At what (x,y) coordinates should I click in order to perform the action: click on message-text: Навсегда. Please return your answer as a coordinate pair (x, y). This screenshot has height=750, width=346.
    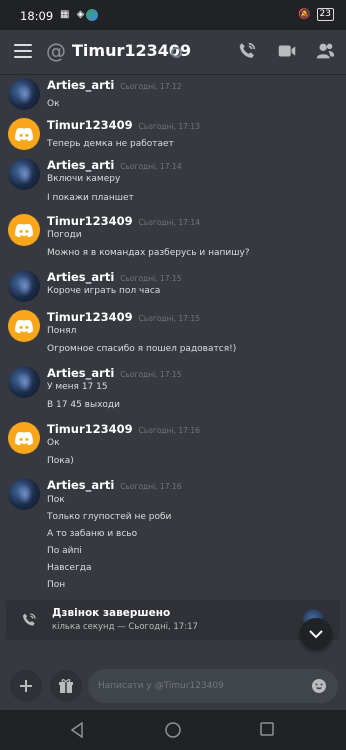
    Looking at the image, I should click on (69, 568).